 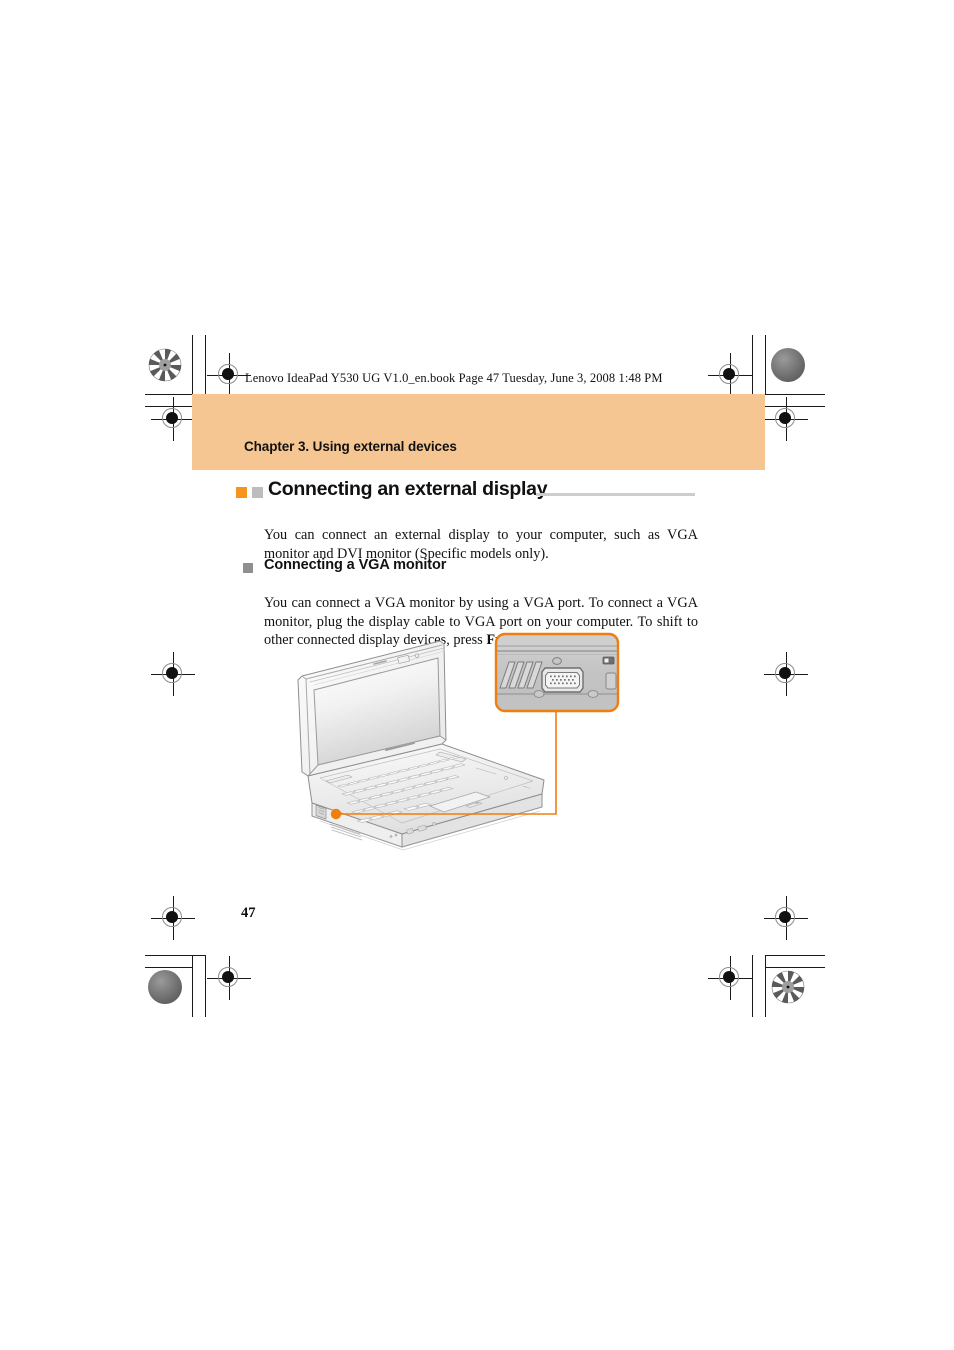 What do you see at coordinates (257, 492) in the screenshot?
I see `heading-square-gray-icon` at bounding box center [257, 492].